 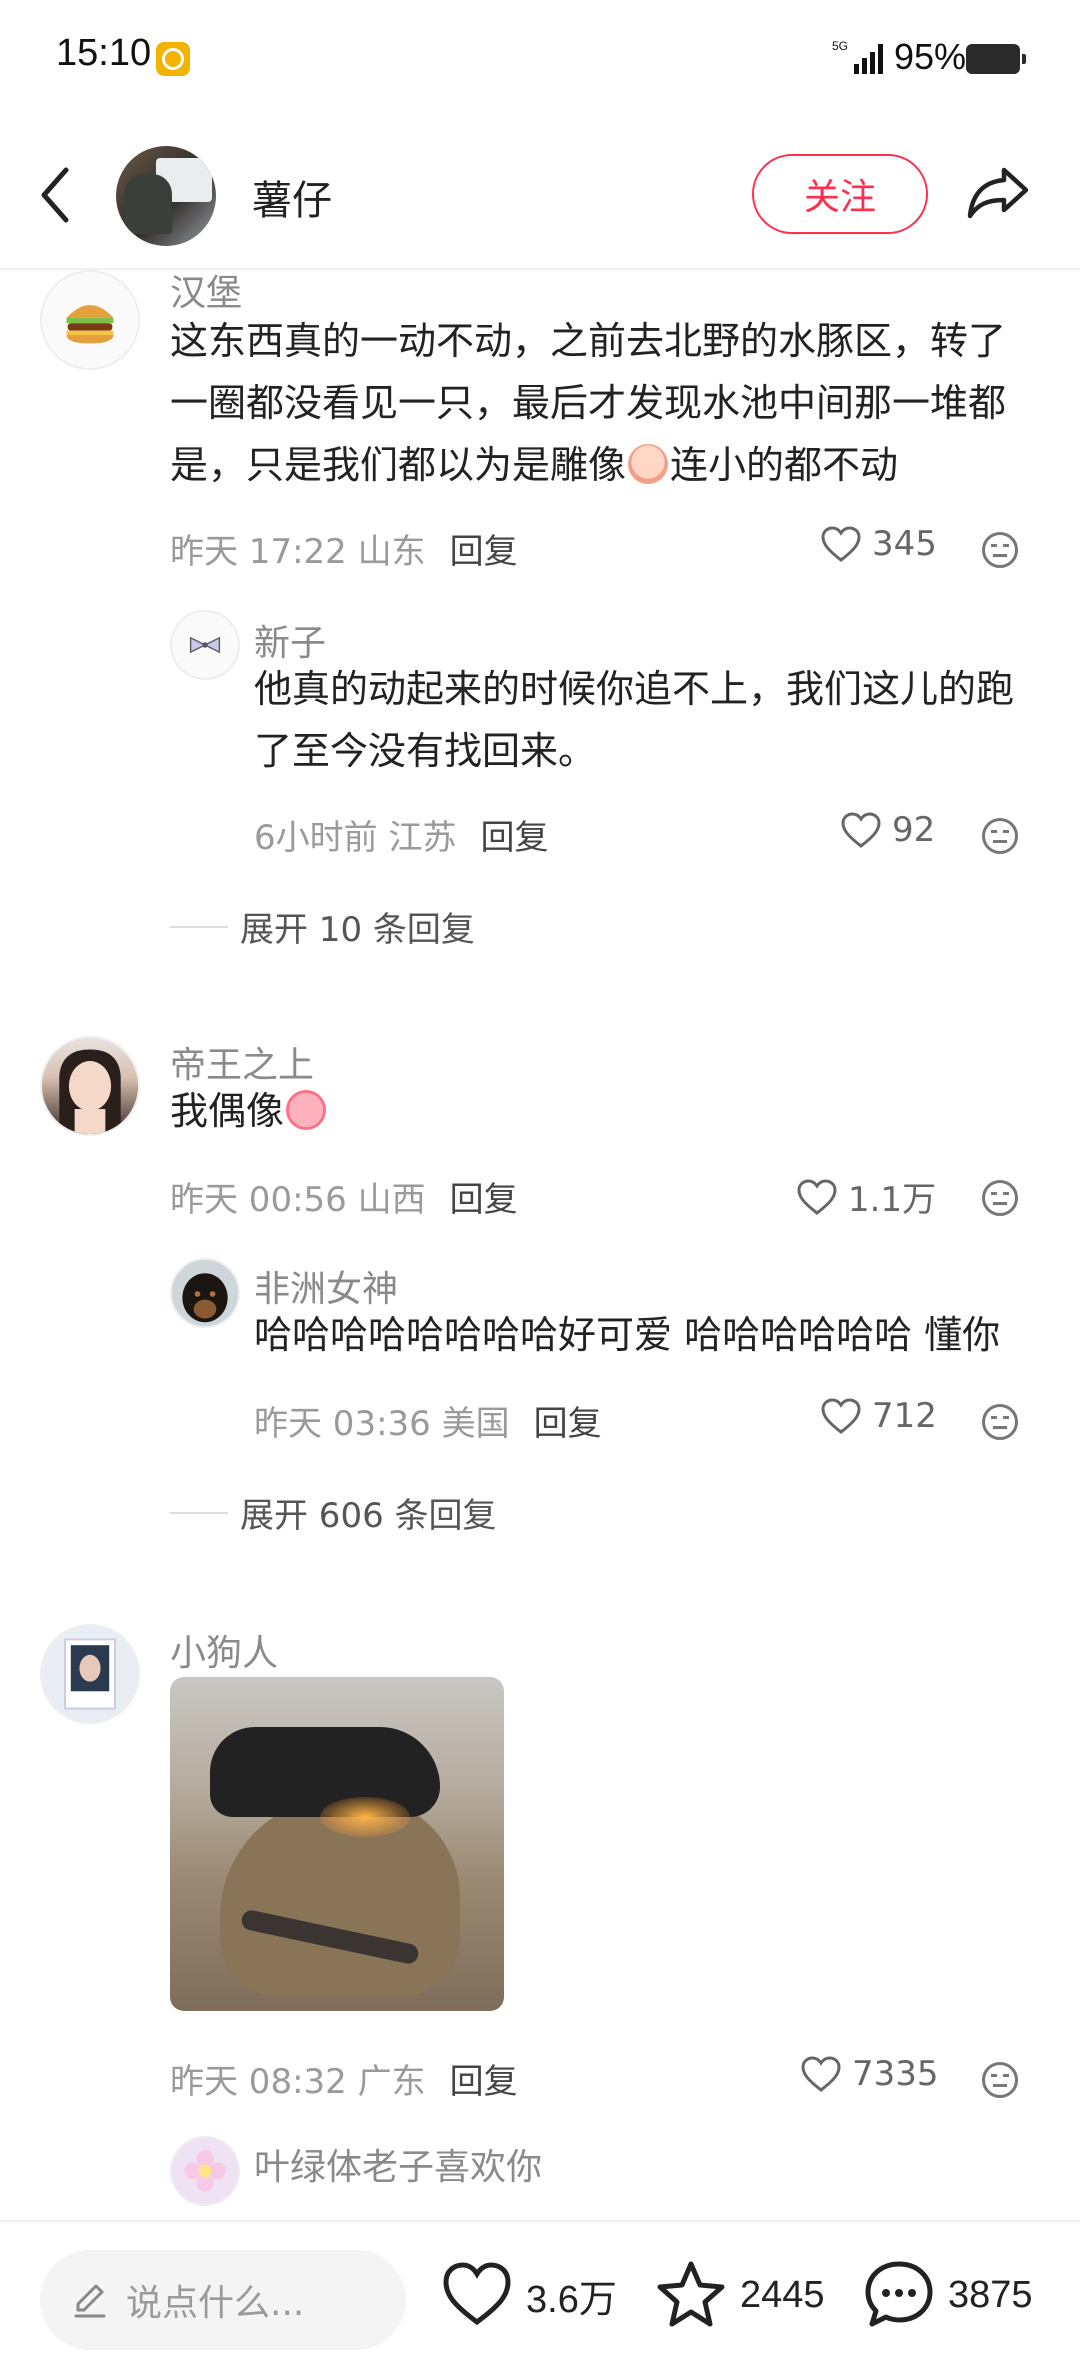 I want to click on battery-icon, so click(x=996, y=59).